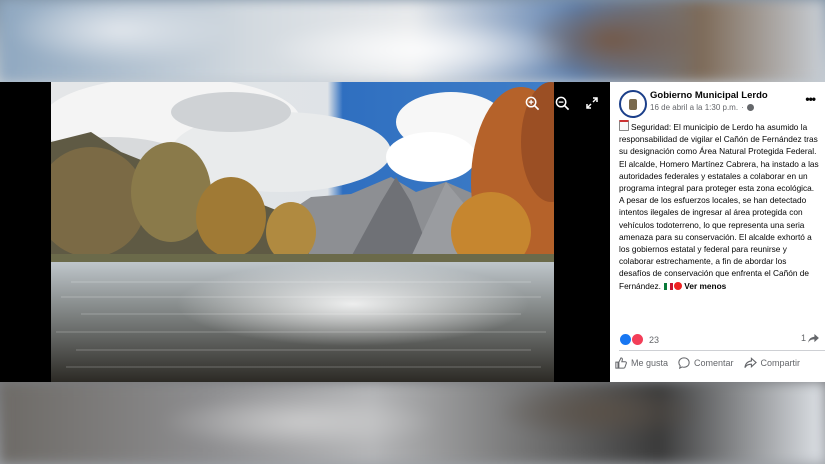 Image resolution: width=825 pixels, height=464 pixels. I want to click on thumbs-up-icon, so click(621, 363).